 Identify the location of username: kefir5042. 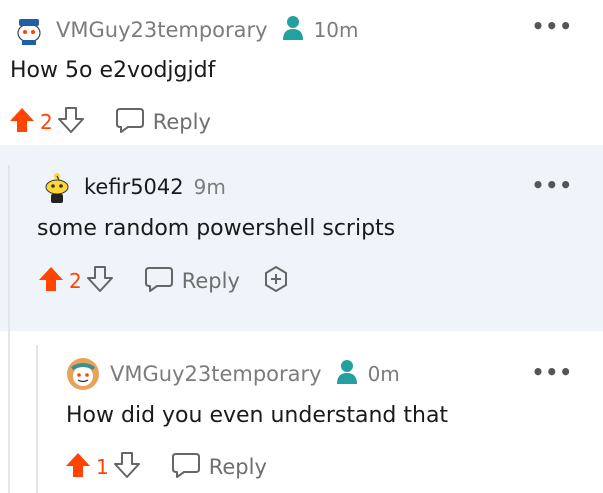
(134, 187).